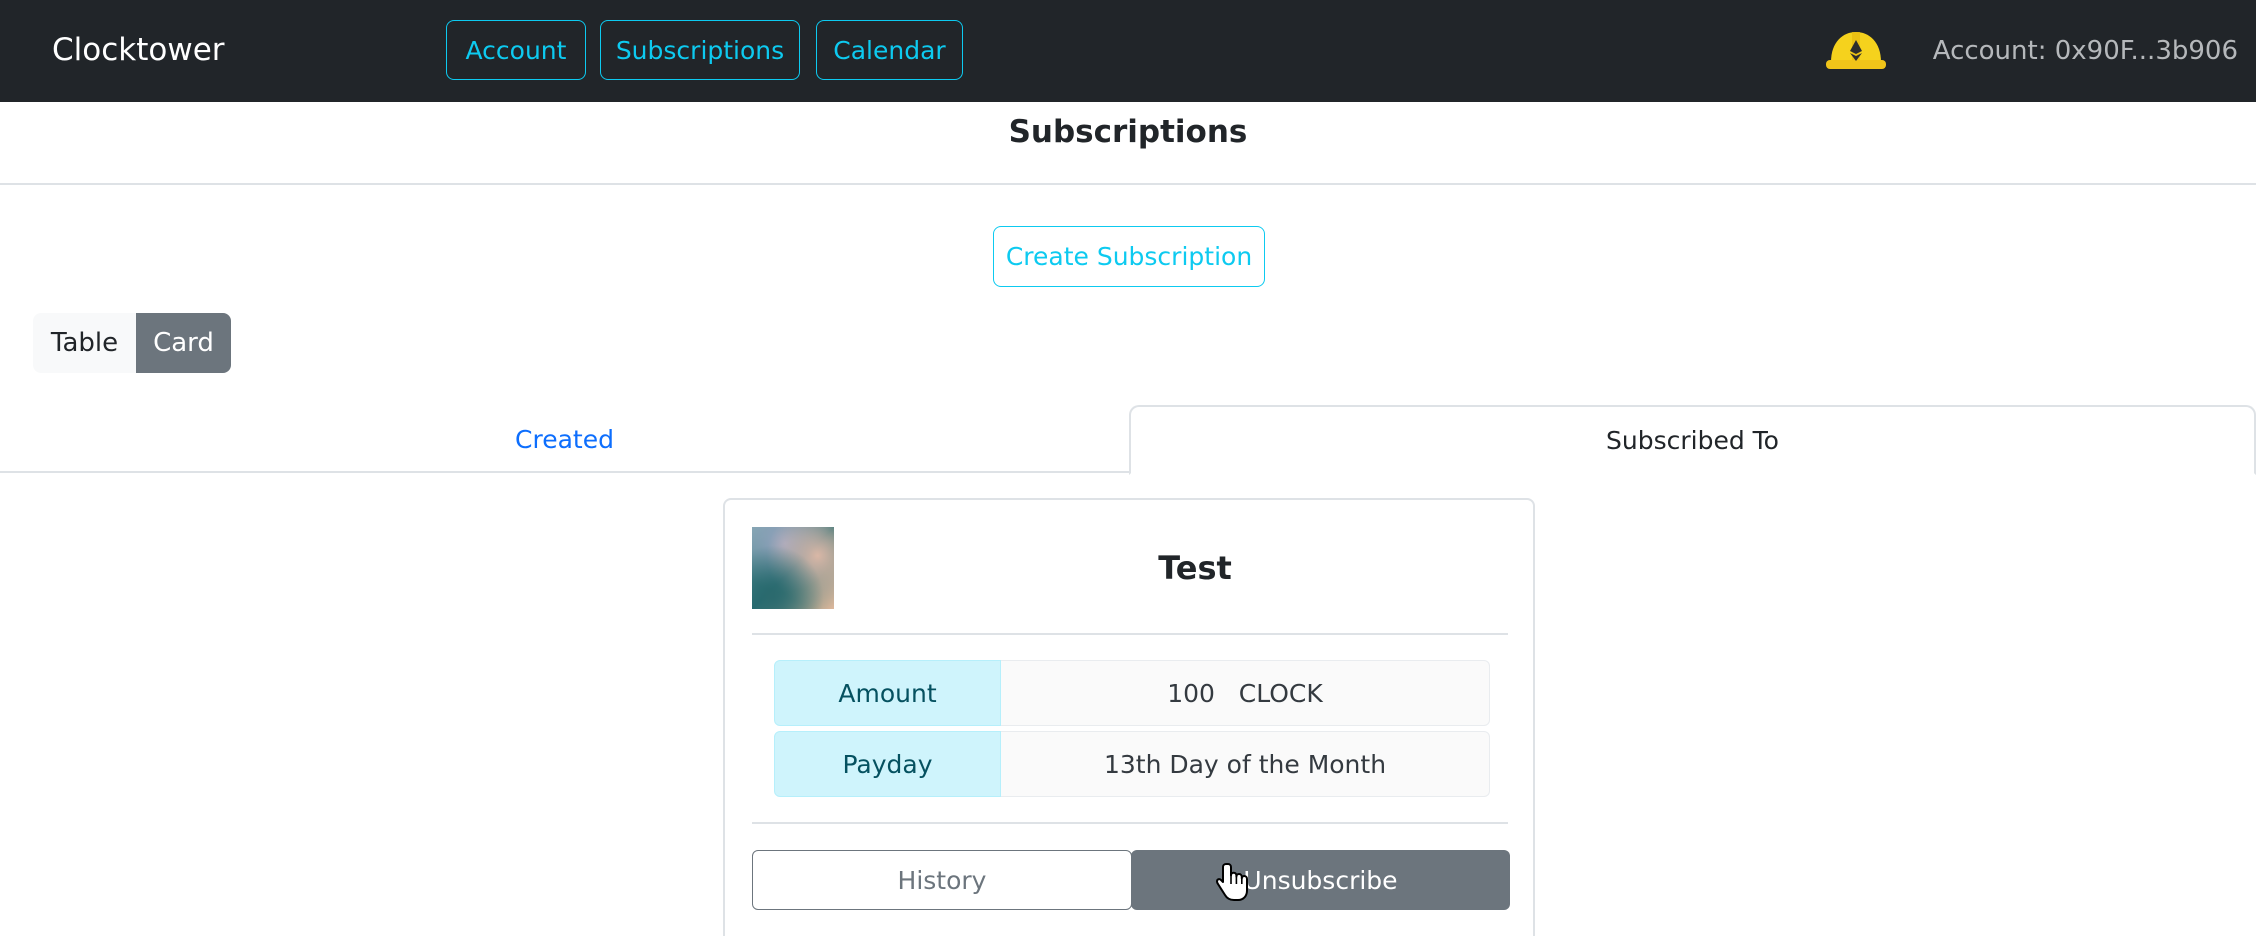 The image size is (2256, 936). Describe the element at coordinates (1320, 880) in the screenshot. I see `unsubscribe-button: Unsubscribe` at that location.